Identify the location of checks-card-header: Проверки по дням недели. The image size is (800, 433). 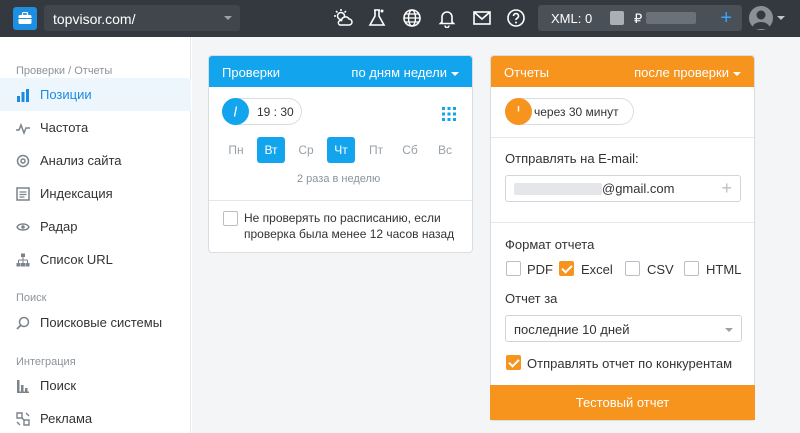
(340, 71).